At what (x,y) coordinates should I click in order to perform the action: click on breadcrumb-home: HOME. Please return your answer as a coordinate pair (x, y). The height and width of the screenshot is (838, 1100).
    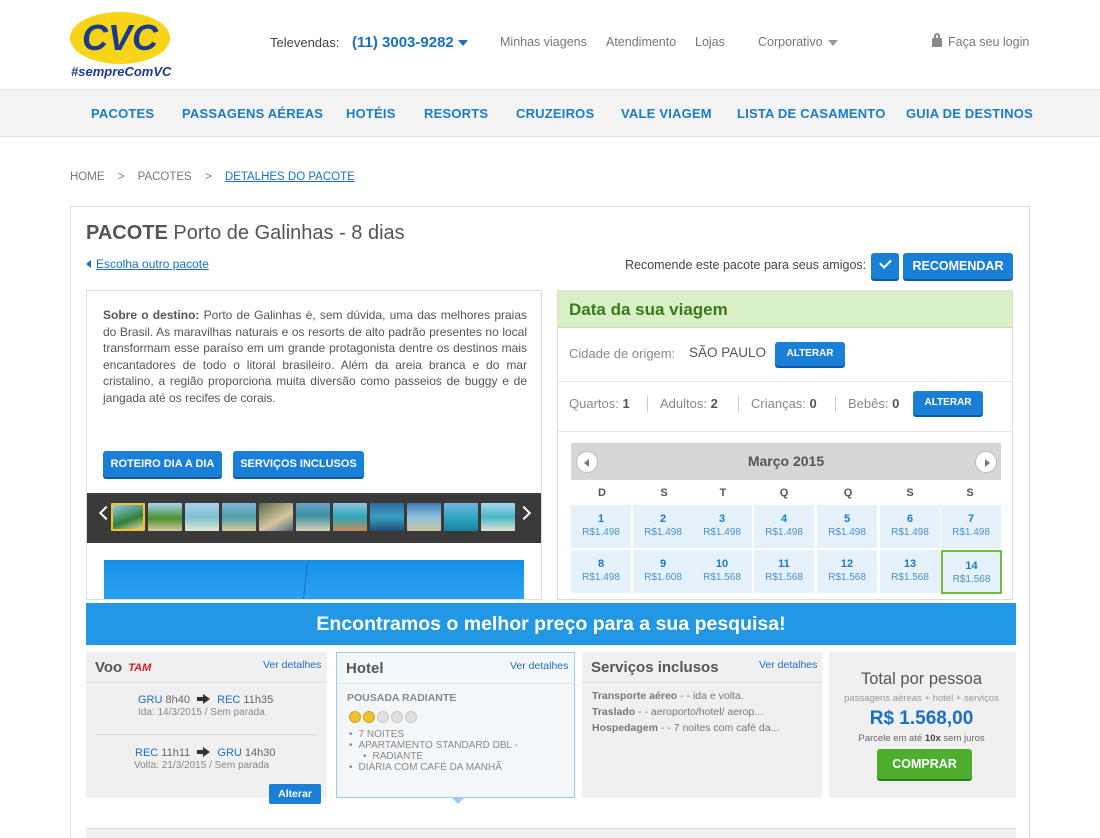
    Looking at the image, I should click on (87, 177).